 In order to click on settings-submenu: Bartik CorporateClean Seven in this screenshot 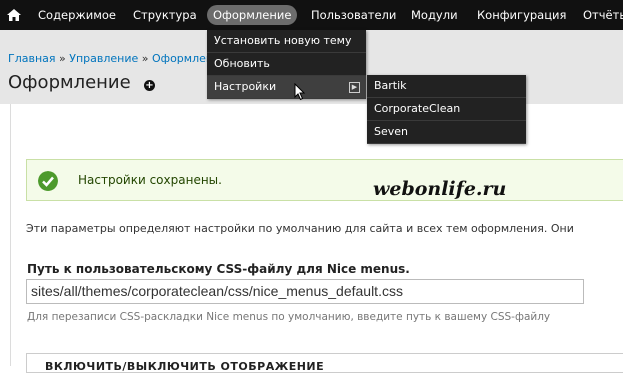, I will do `click(446, 109)`.